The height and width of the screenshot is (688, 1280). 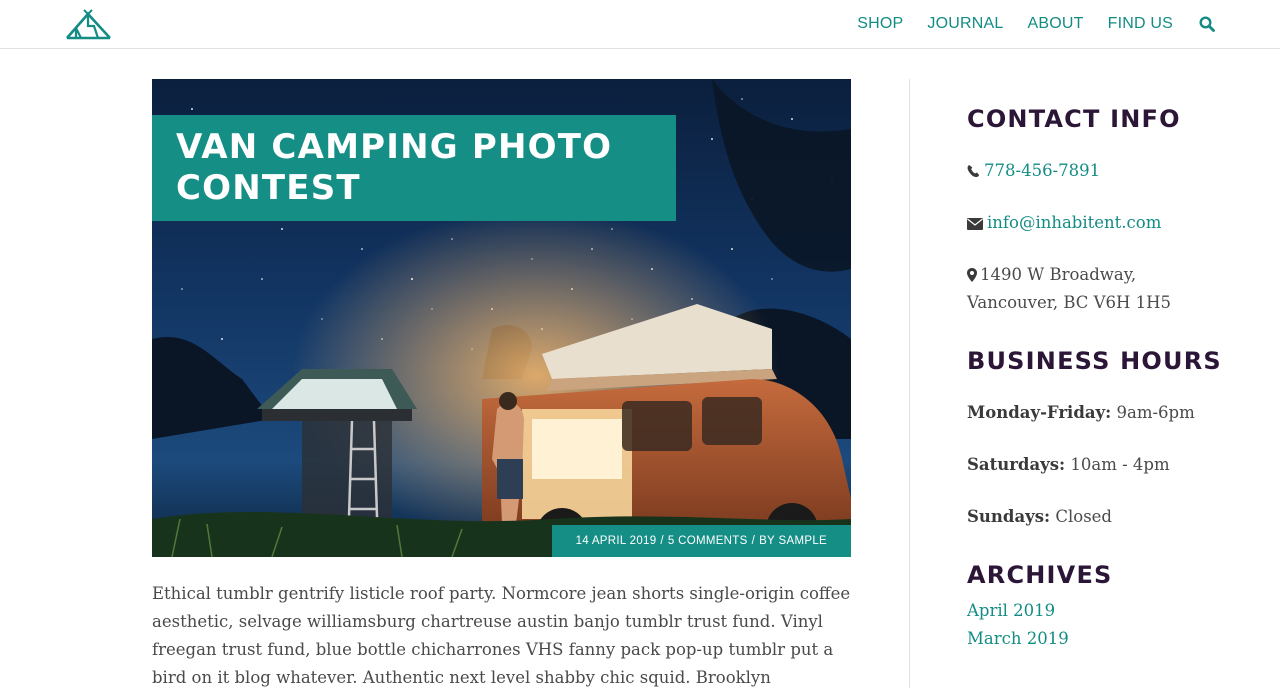 I want to click on archive-item: April 2019, so click(x=1011, y=611).